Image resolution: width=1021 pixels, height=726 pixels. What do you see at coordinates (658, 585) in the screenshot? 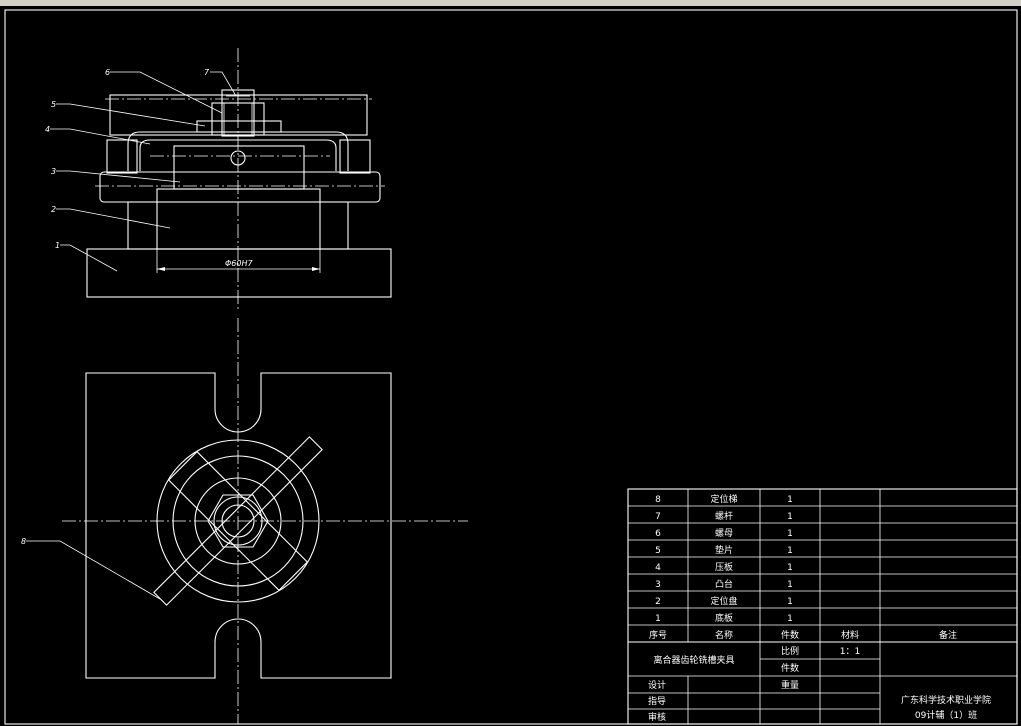
I see `svg-text: 3` at bounding box center [658, 585].